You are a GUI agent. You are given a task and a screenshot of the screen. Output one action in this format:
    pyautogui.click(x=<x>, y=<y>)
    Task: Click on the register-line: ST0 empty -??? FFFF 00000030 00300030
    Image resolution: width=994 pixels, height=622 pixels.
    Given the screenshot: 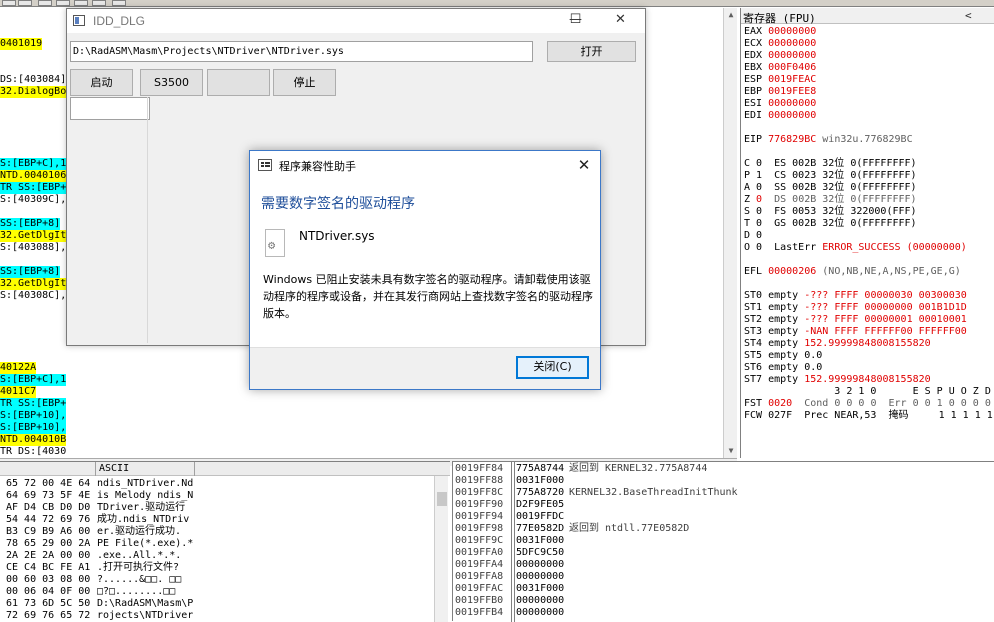 What is the action you would take?
    pyautogui.click(x=855, y=296)
    